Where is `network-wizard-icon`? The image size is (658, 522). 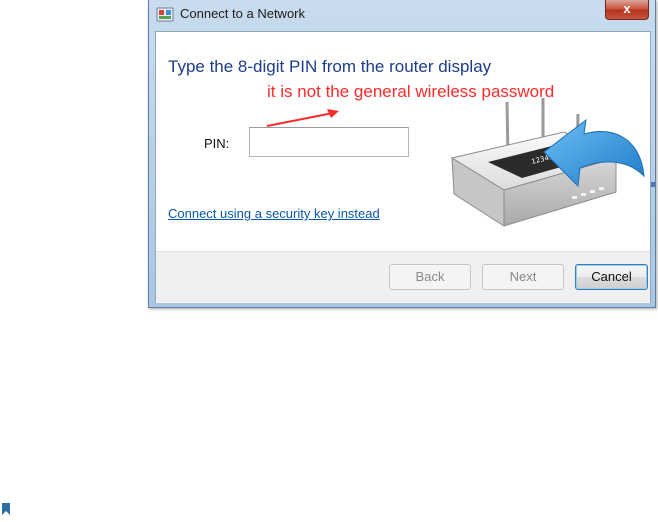
network-wizard-icon is located at coordinates (165, 14).